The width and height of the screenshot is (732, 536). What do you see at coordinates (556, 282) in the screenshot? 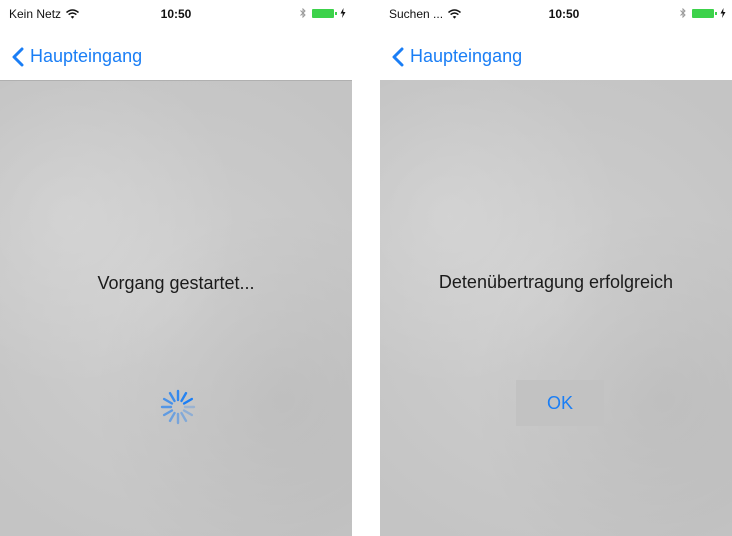
I see `result-message: Detenübertragung erfolgreich` at bounding box center [556, 282].